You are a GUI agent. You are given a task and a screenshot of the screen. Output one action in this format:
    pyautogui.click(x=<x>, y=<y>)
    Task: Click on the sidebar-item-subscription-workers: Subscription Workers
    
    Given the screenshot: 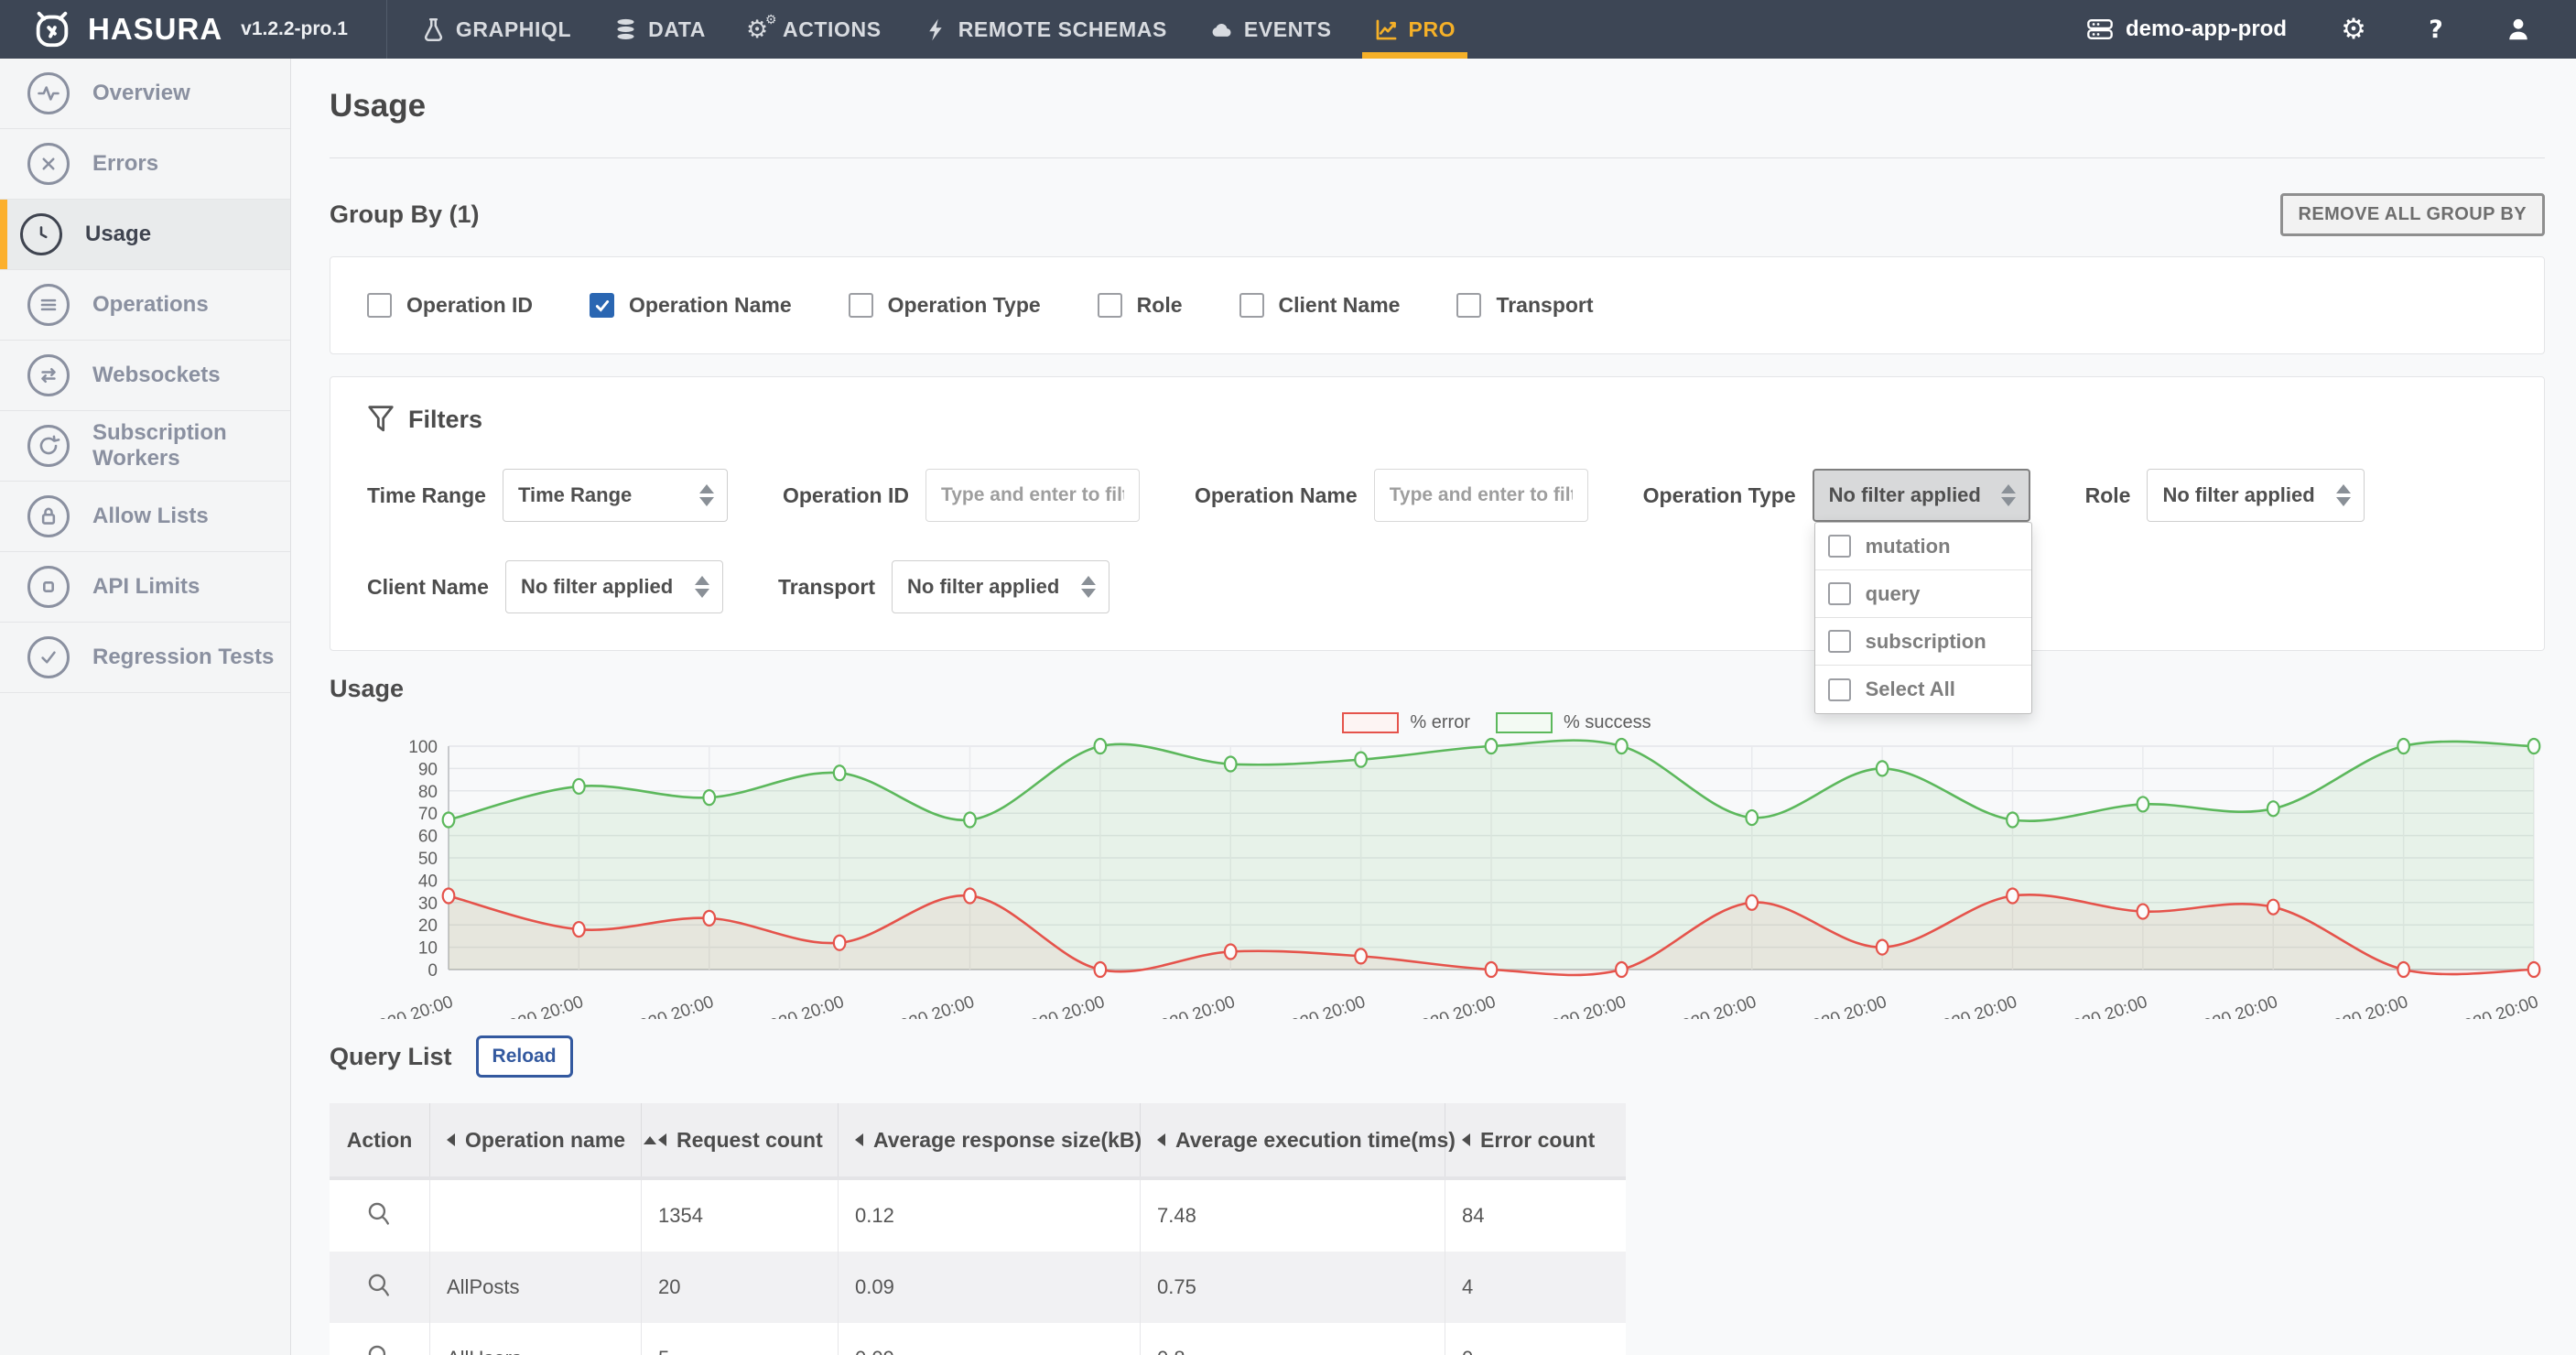 What is the action you would take?
    pyautogui.click(x=145, y=447)
    